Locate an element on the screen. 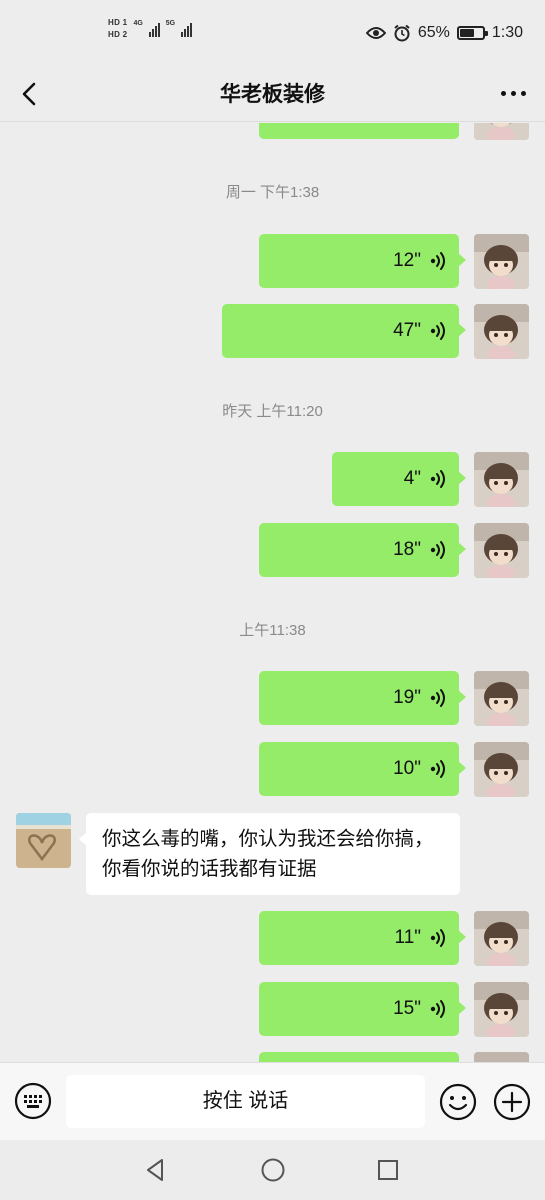  voice-duration: 12" is located at coordinates (407, 260).